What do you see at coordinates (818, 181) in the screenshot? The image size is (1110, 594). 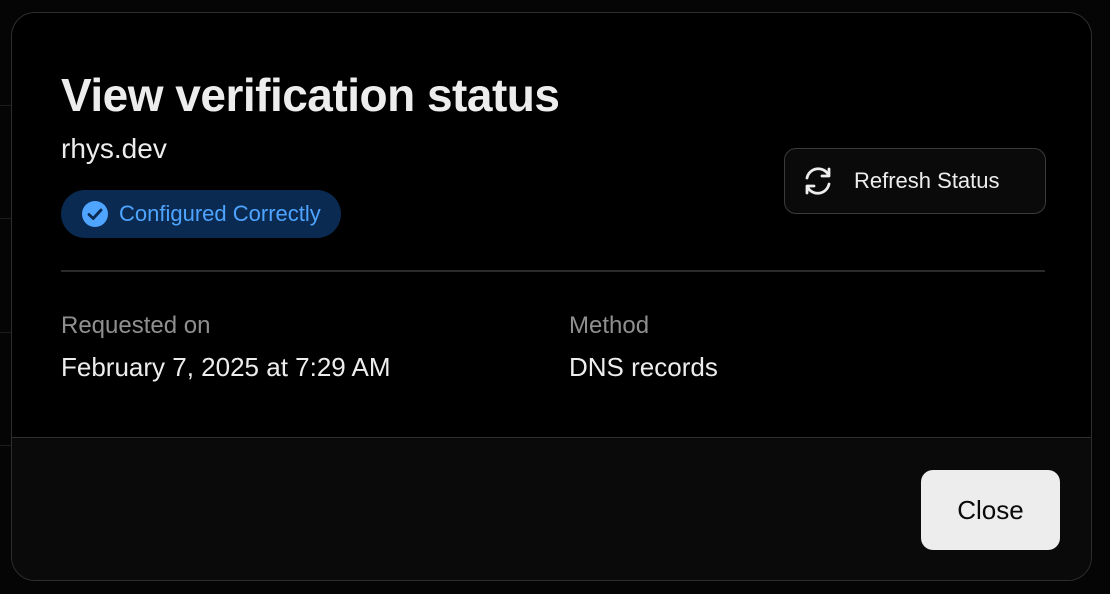 I see `refresh-icon` at bounding box center [818, 181].